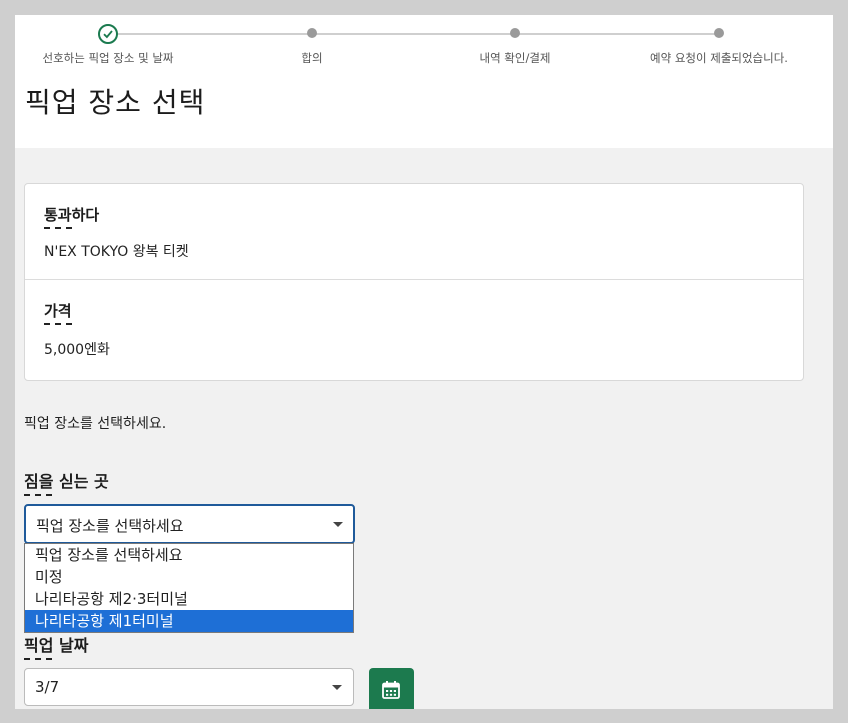 The width and height of the screenshot is (848, 723). What do you see at coordinates (95, 424) in the screenshot?
I see `instruction-text: 픽업 장소를 선택하세요.` at bounding box center [95, 424].